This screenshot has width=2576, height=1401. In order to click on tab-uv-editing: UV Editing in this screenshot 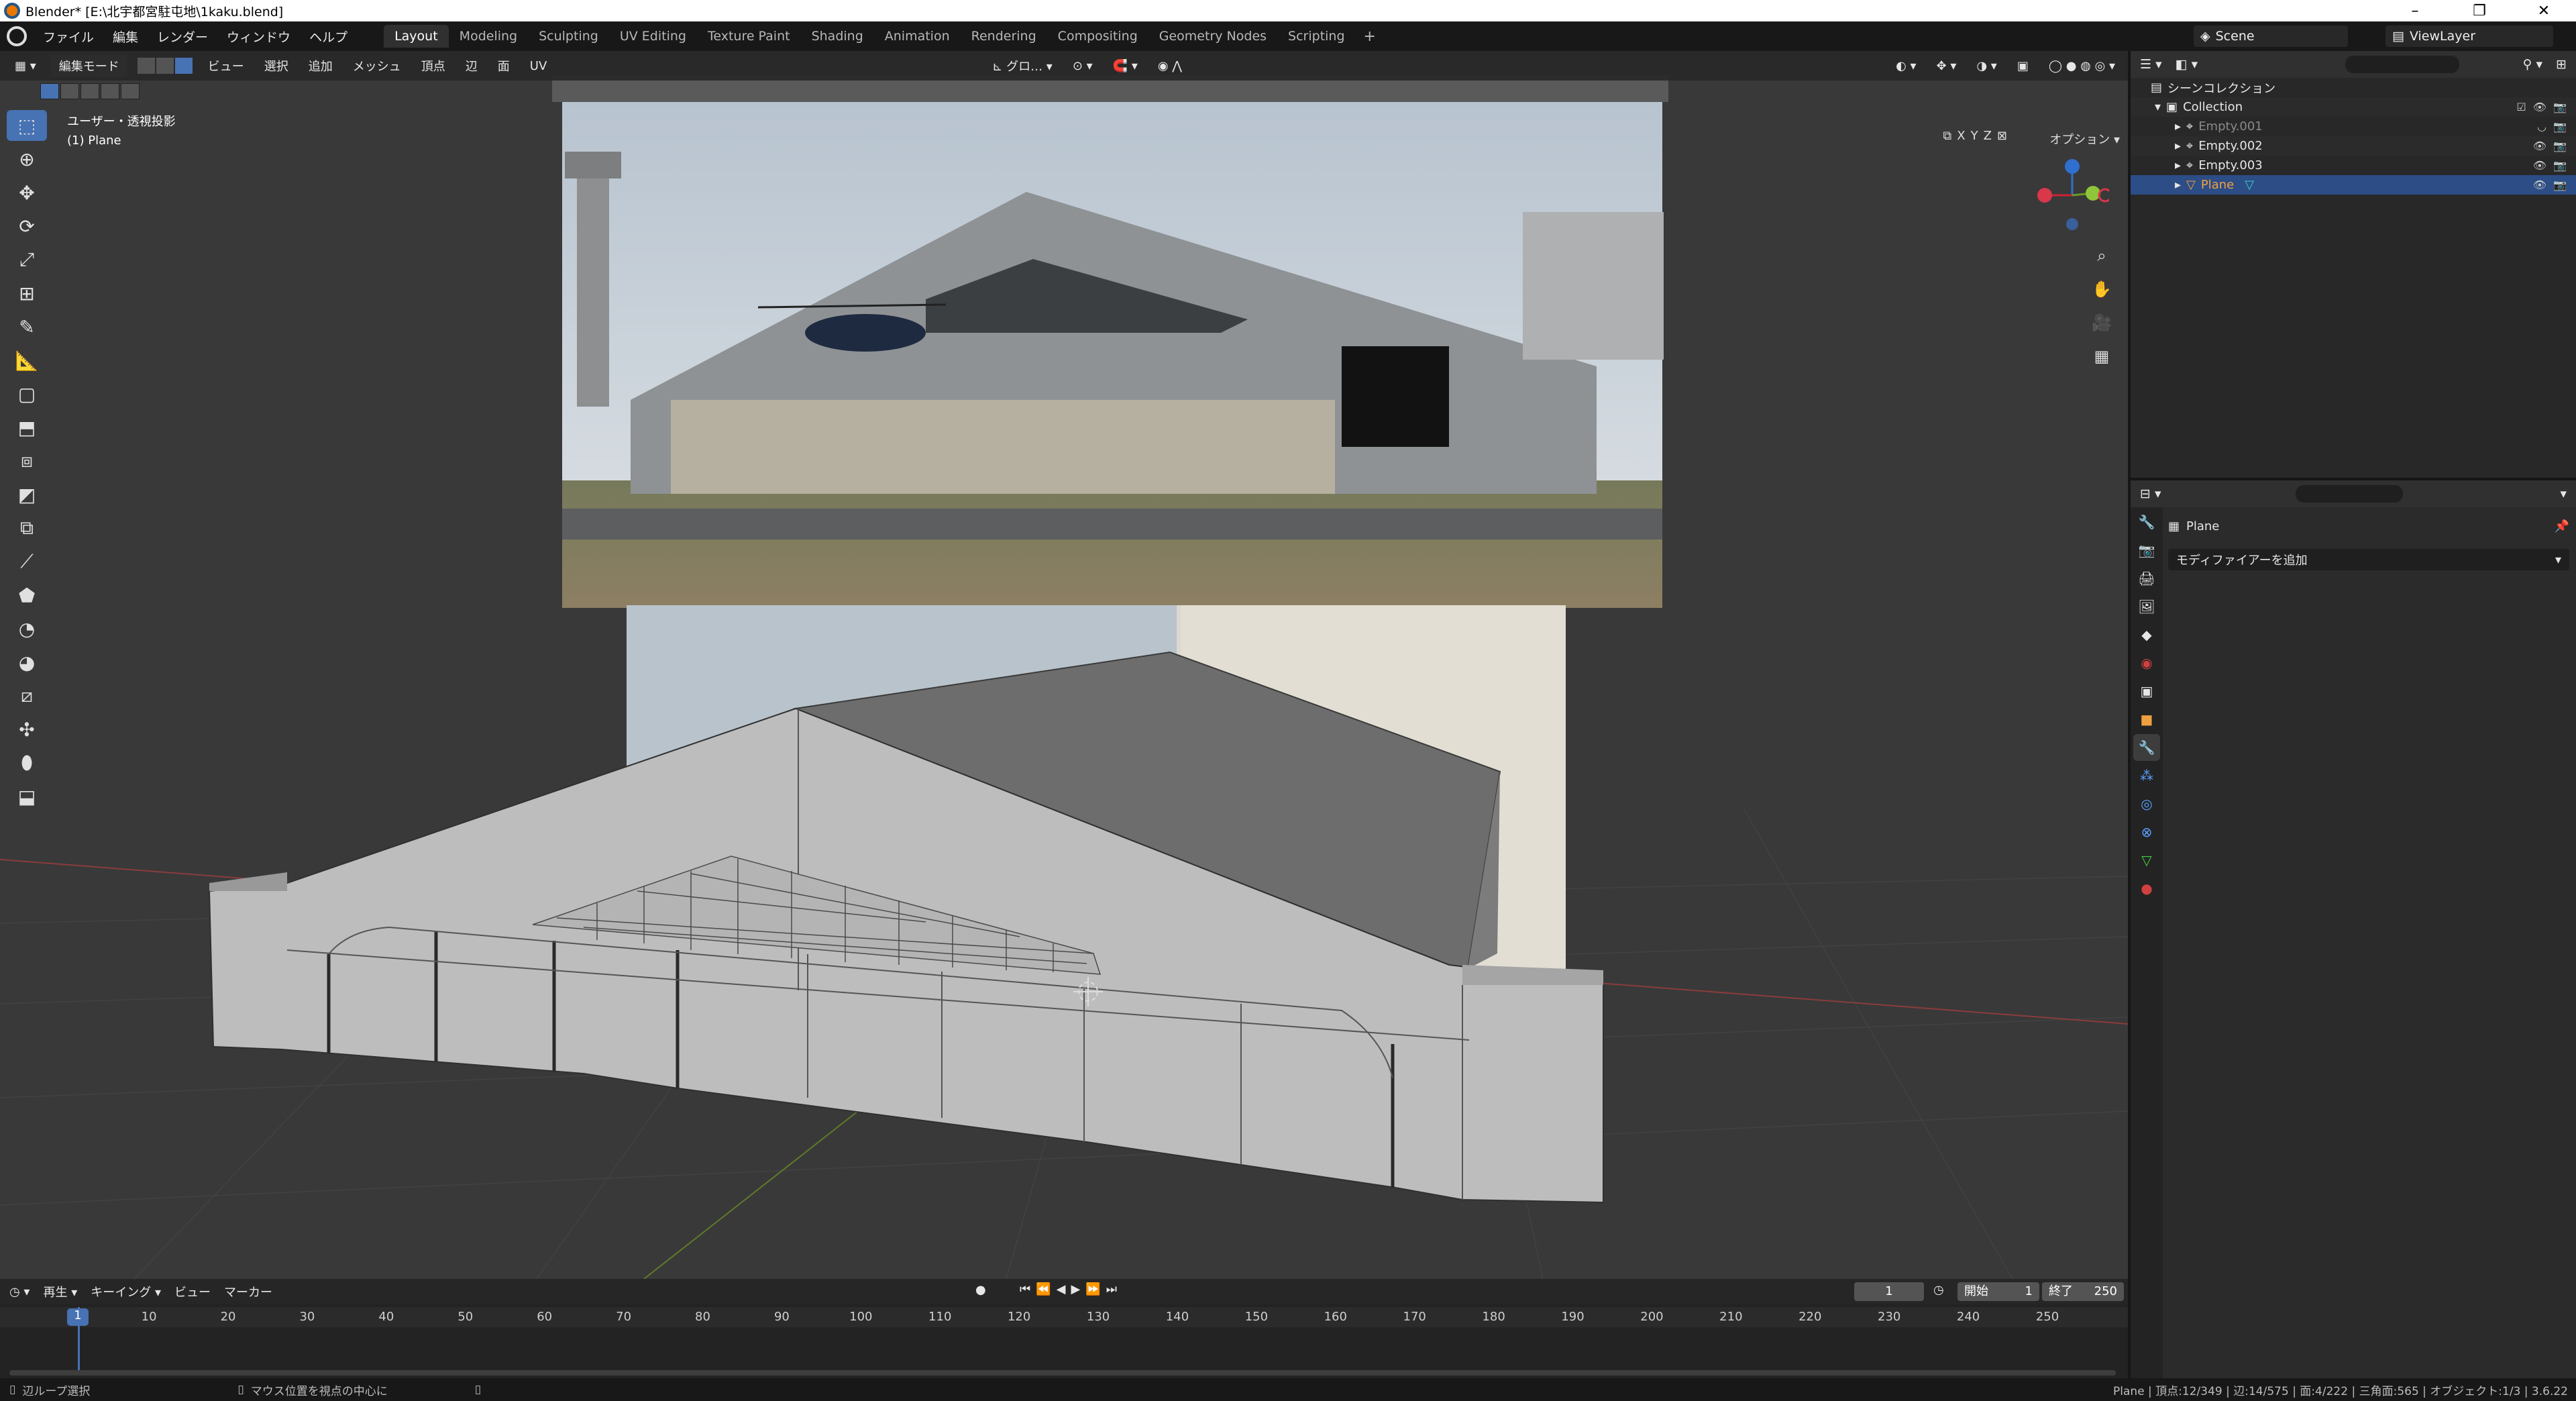, I will do `click(653, 36)`.